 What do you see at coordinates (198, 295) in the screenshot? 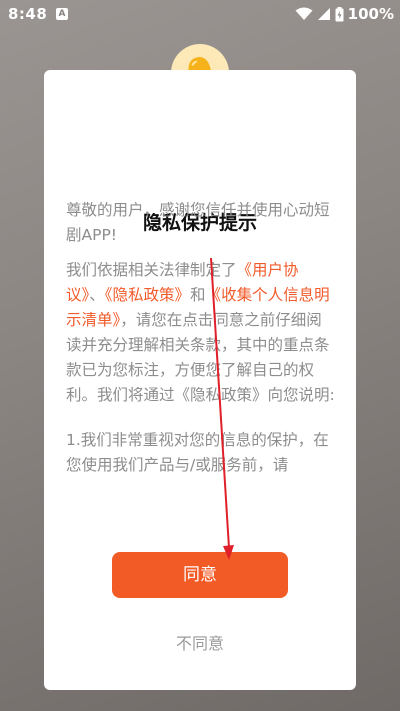
I see `and-text: 和` at bounding box center [198, 295].